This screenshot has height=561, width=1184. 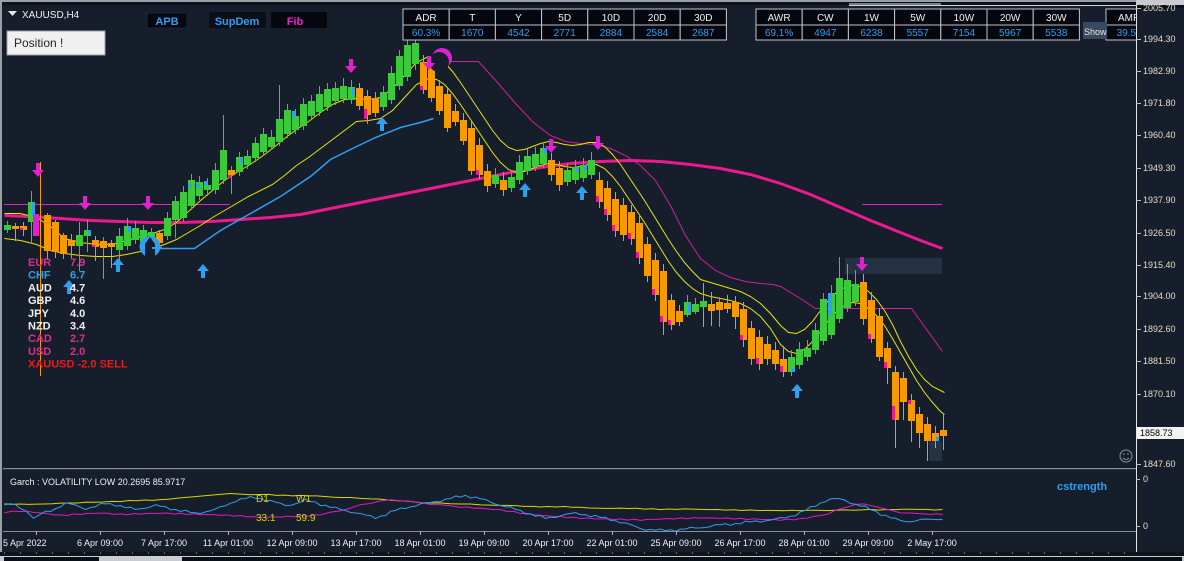 I want to click on svg-text: 7.9, so click(x=77, y=263).